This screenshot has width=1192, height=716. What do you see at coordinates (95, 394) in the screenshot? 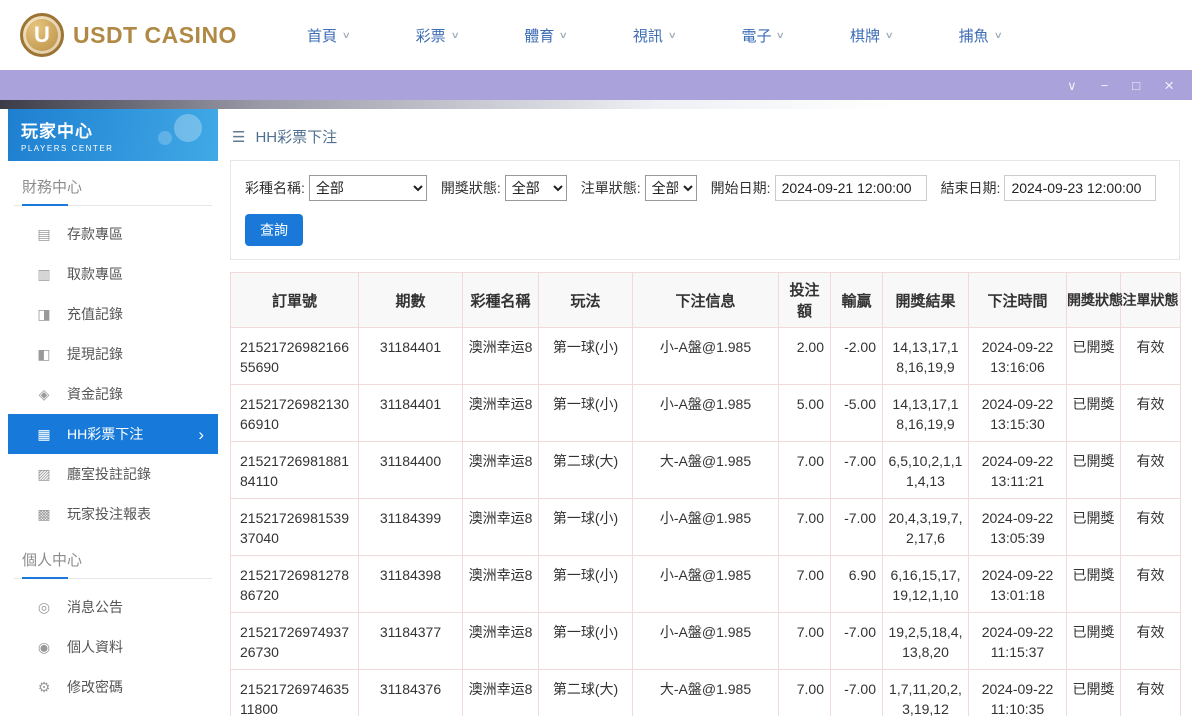
I see `menu-label: 資金記錄` at bounding box center [95, 394].